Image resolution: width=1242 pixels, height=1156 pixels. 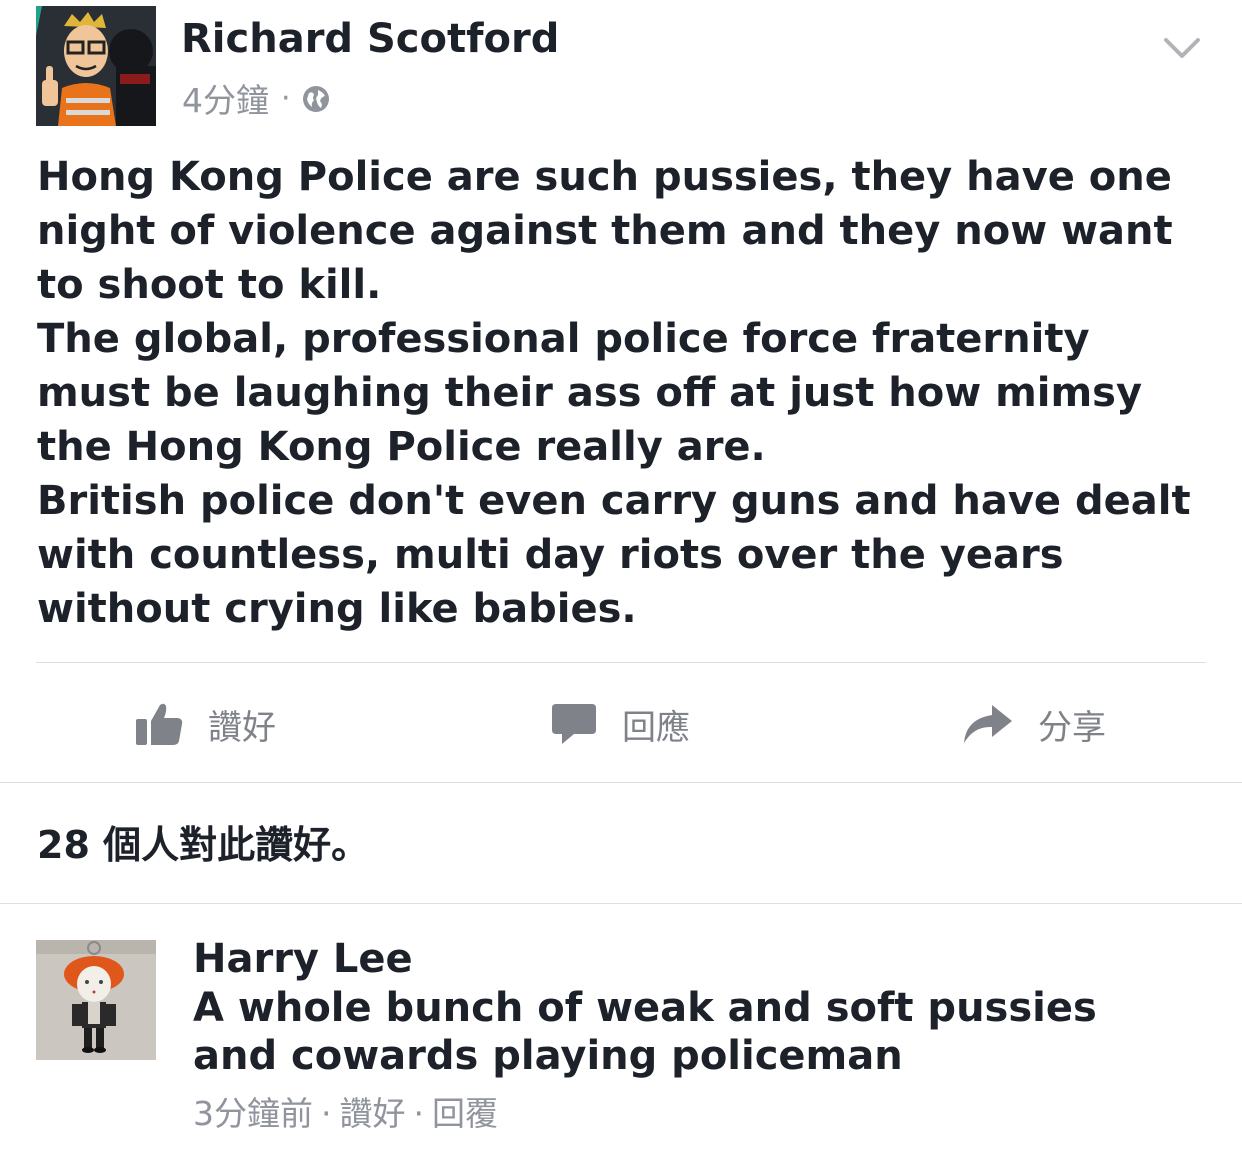 I want to click on thumbs-up-icon, so click(x=159, y=724).